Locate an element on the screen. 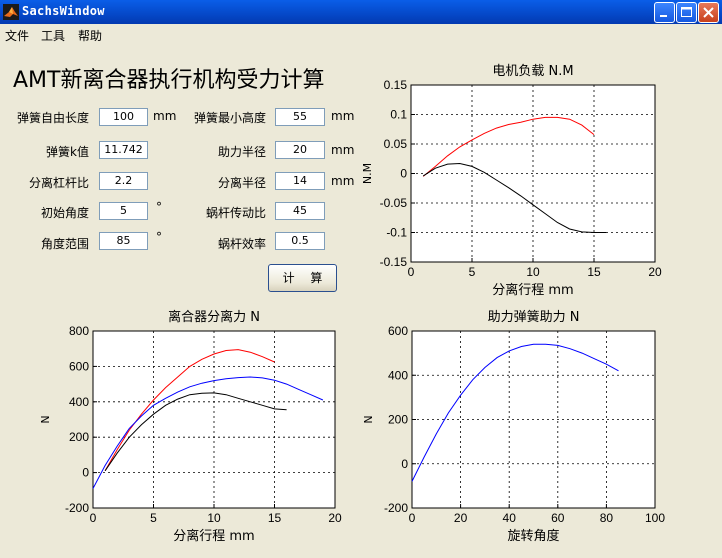 This screenshot has height=558, width=722. y-tick-label: 800 is located at coordinates (79, 331).